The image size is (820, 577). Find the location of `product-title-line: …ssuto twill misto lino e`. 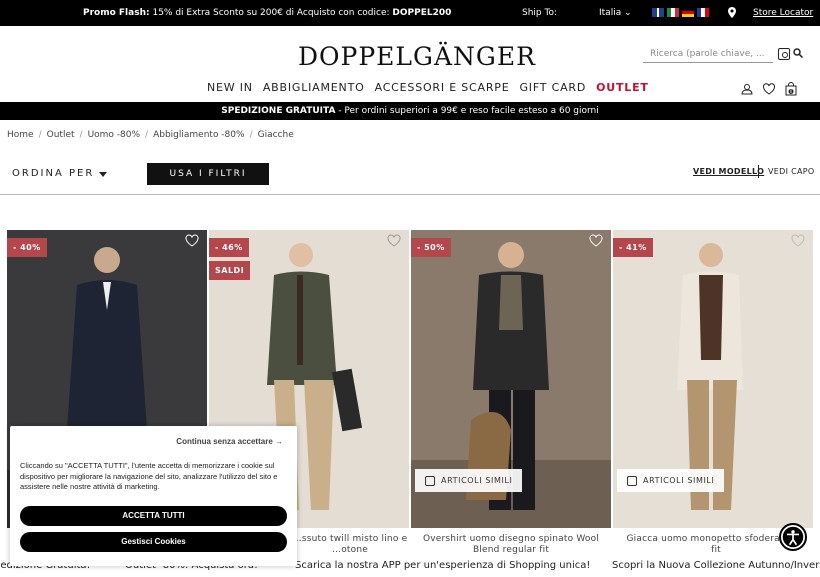

product-title-line: …ssuto twill misto lino e is located at coordinates (350, 539).